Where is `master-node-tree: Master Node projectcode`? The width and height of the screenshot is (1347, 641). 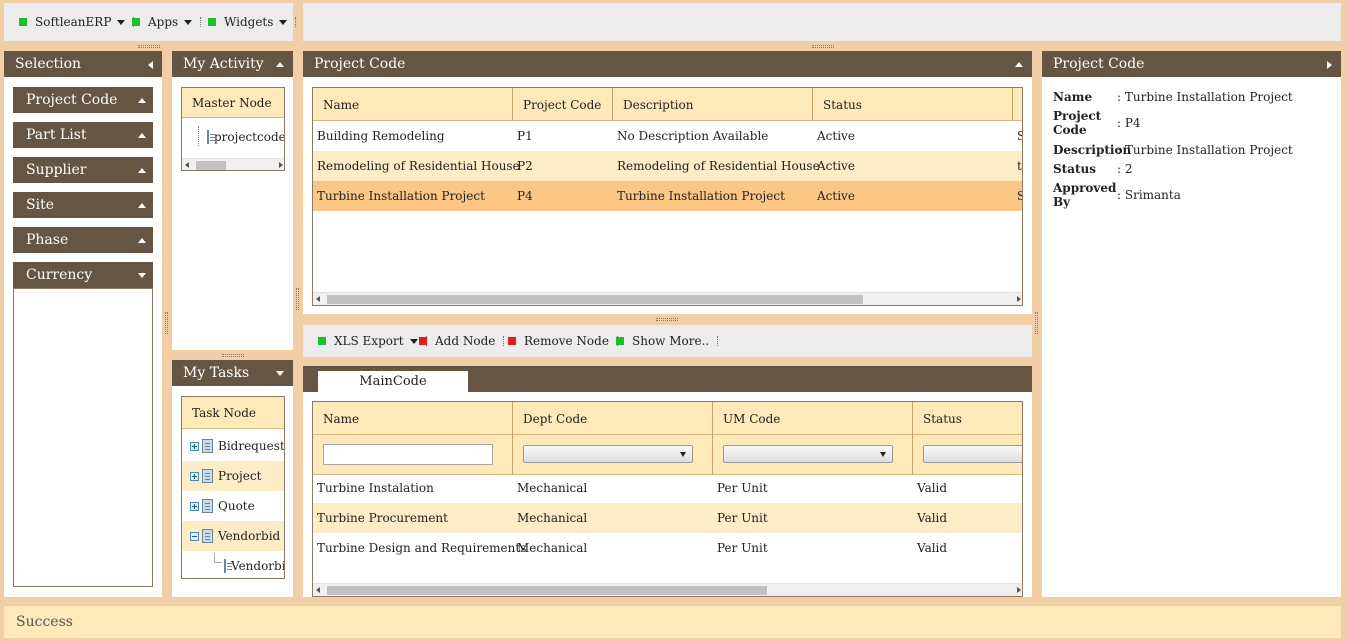 master-node-tree: Master Node projectcode is located at coordinates (233, 129).